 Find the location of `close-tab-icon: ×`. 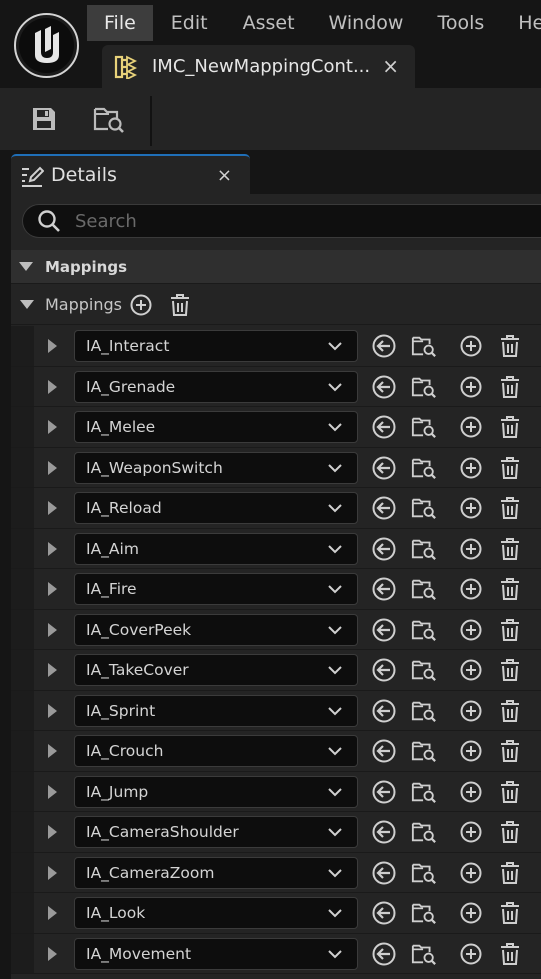

close-tab-icon: × is located at coordinates (390, 66).